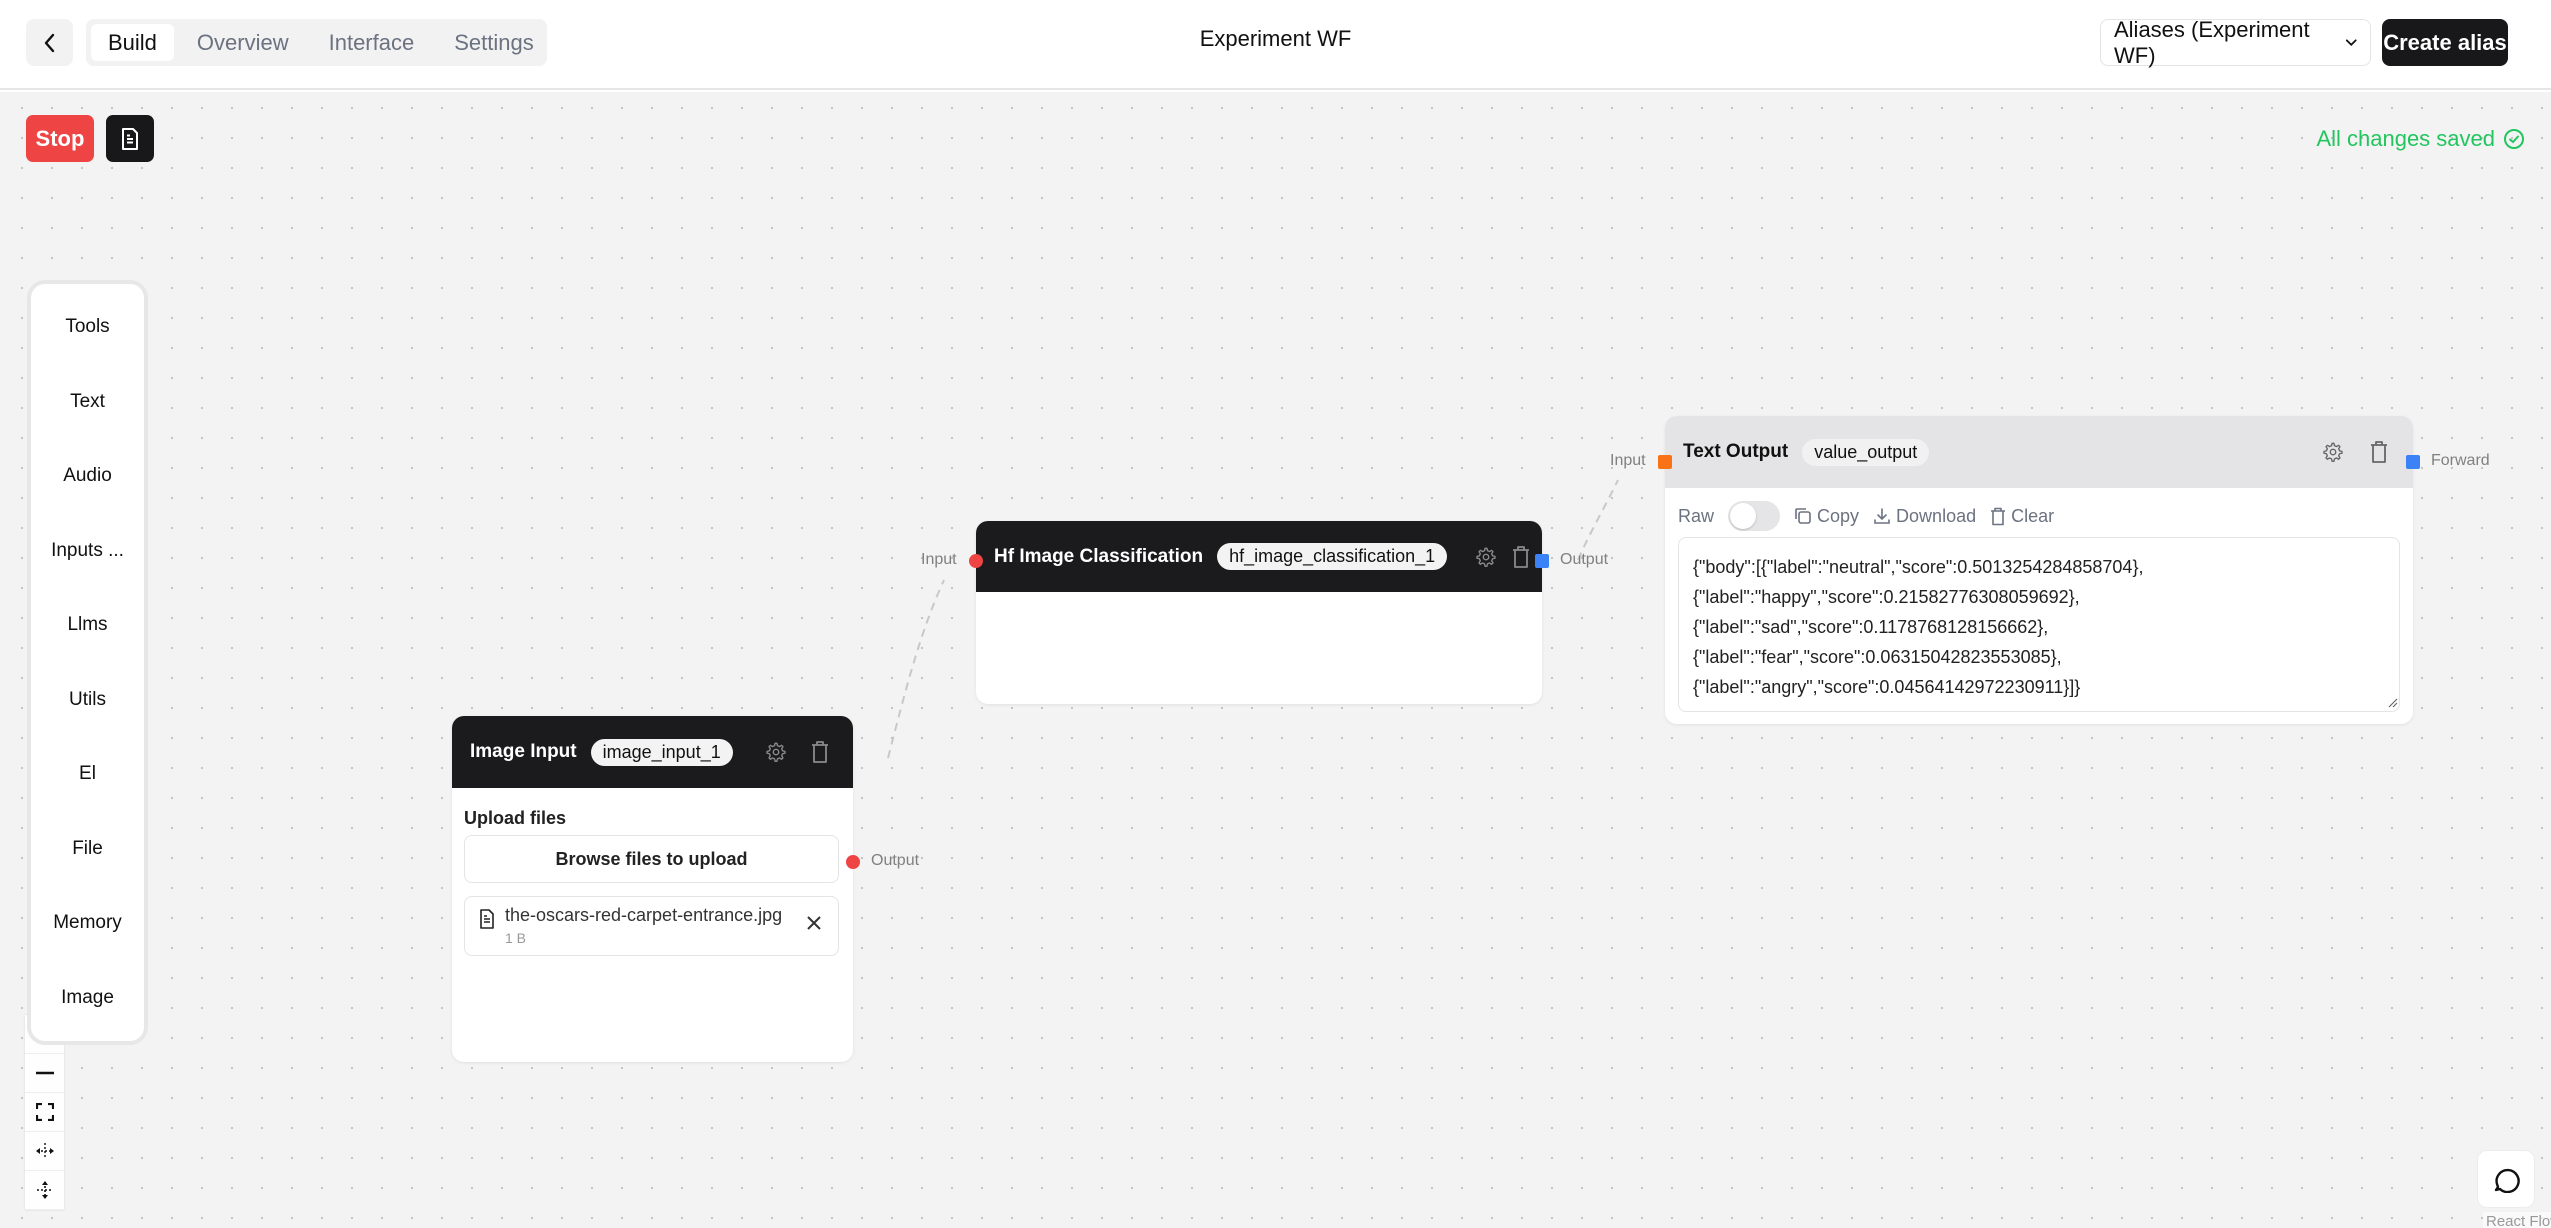  Describe the element at coordinates (651, 926) in the screenshot. I see `uploaded-file-item: the-oscars-red-carpet-entrance.jpg 1 B` at that location.